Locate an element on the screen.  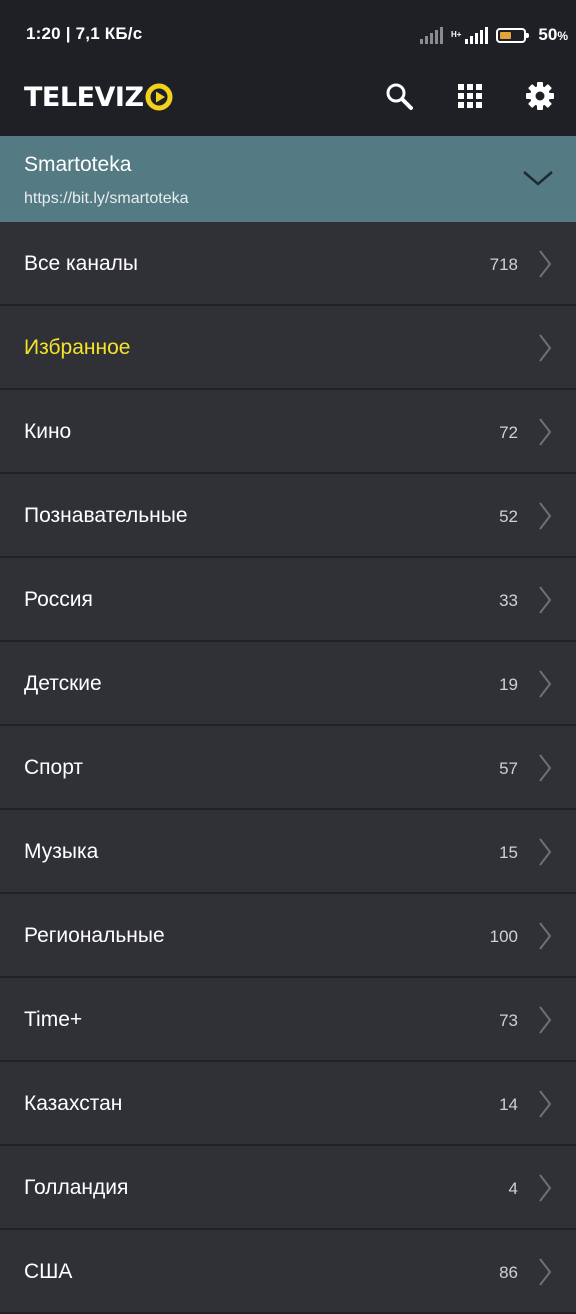
category-row: Казахстан 14 is located at coordinates (288, 1104).